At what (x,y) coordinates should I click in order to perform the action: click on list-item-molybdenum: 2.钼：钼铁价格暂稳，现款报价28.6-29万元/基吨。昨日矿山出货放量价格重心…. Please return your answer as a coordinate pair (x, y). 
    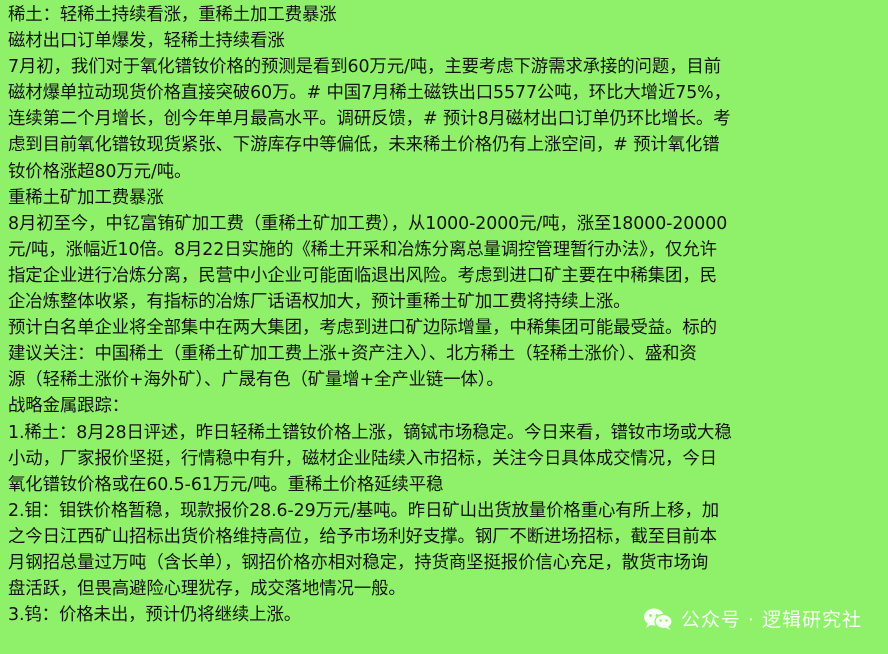
    Looking at the image, I should click on (364, 510).